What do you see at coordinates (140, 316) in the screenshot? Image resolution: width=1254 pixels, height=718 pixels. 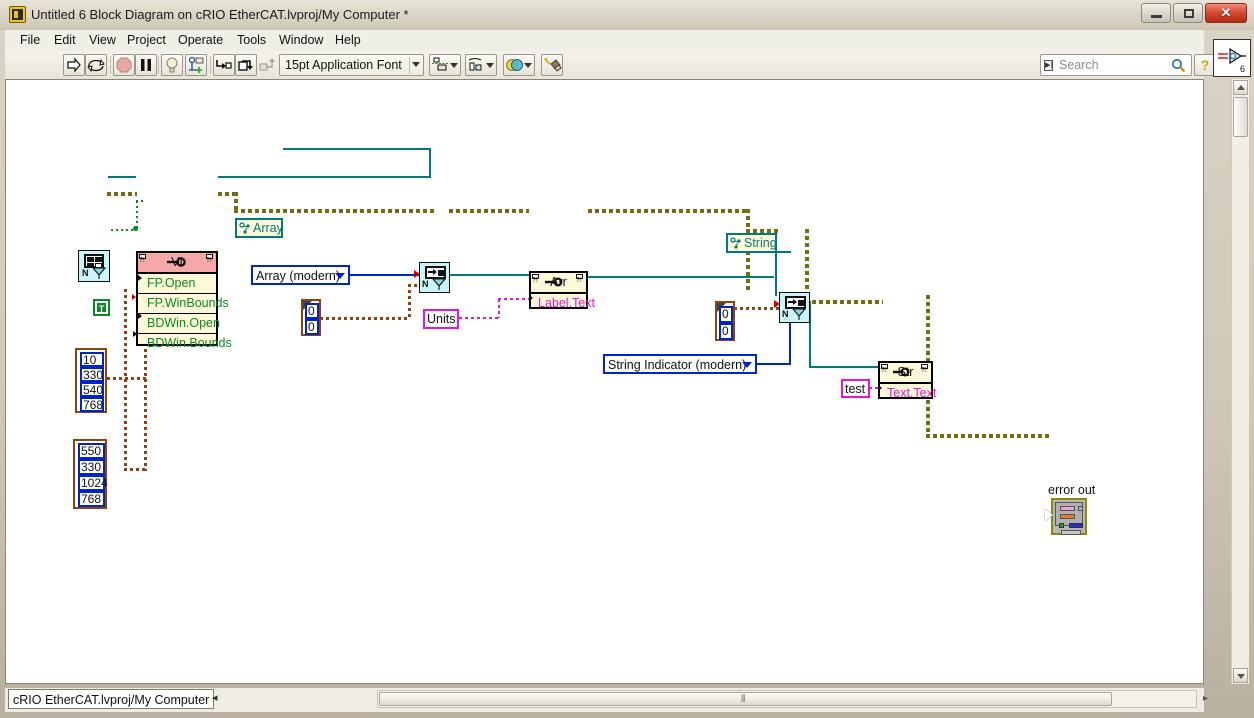 I see `terminal-bdwin-open` at bounding box center [140, 316].